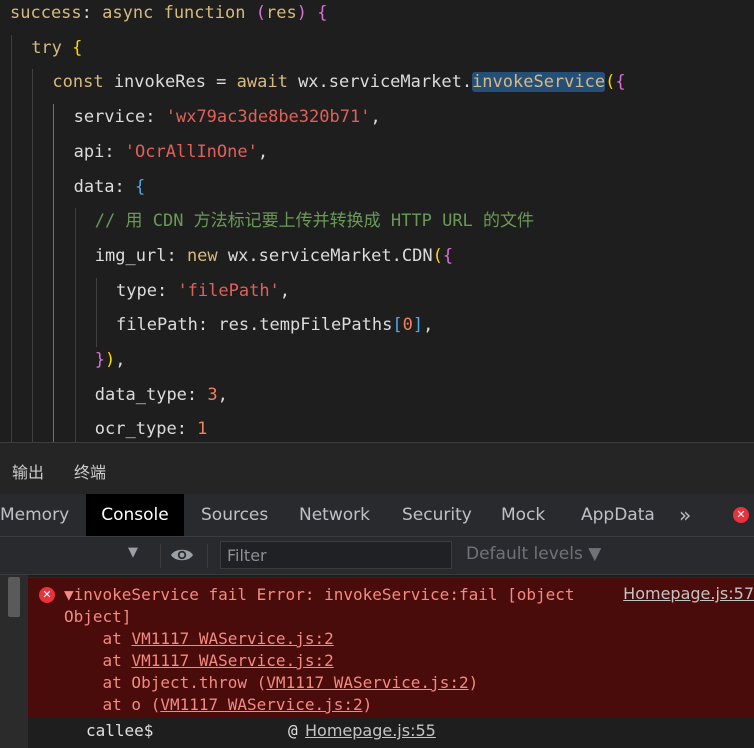  Describe the element at coordinates (688, 593) in the screenshot. I see `error-source-link: Homepage.js:57` at that location.